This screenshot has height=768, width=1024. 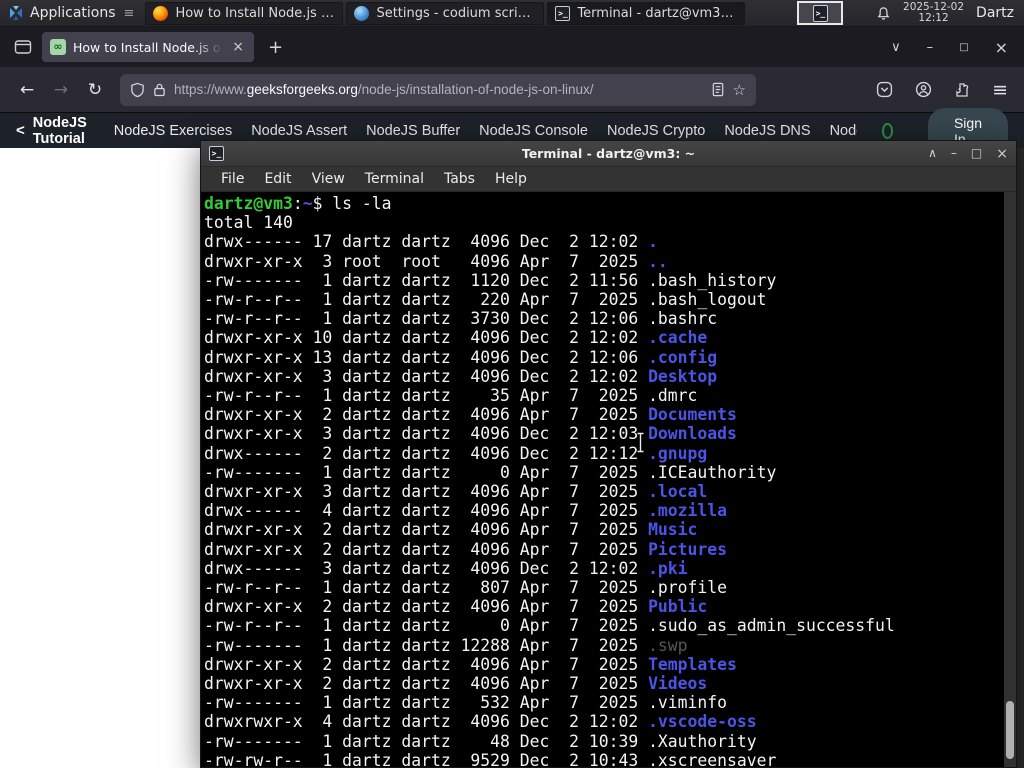 What do you see at coordinates (328, 179) in the screenshot?
I see `menu-view: View` at bounding box center [328, 179].